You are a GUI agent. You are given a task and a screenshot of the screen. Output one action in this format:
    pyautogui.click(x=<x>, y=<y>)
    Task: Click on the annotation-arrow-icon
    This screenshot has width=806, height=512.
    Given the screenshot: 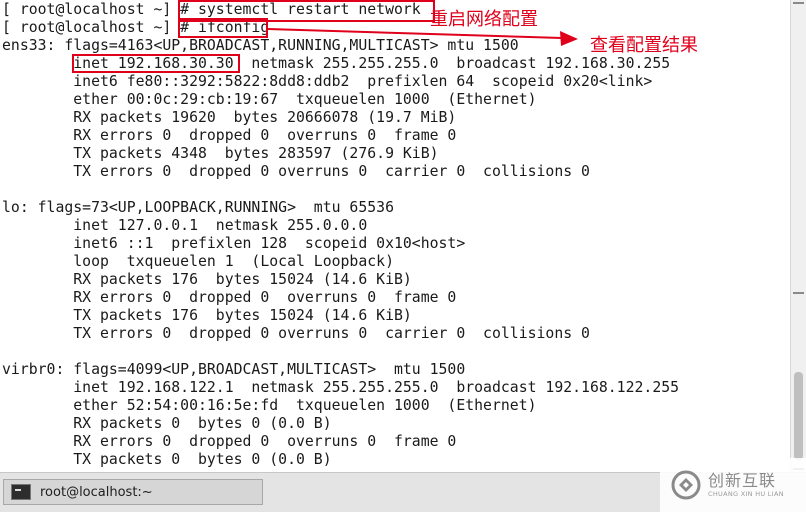 What is the action you would take?
    pyautogui.click(x=422, y=37)
    